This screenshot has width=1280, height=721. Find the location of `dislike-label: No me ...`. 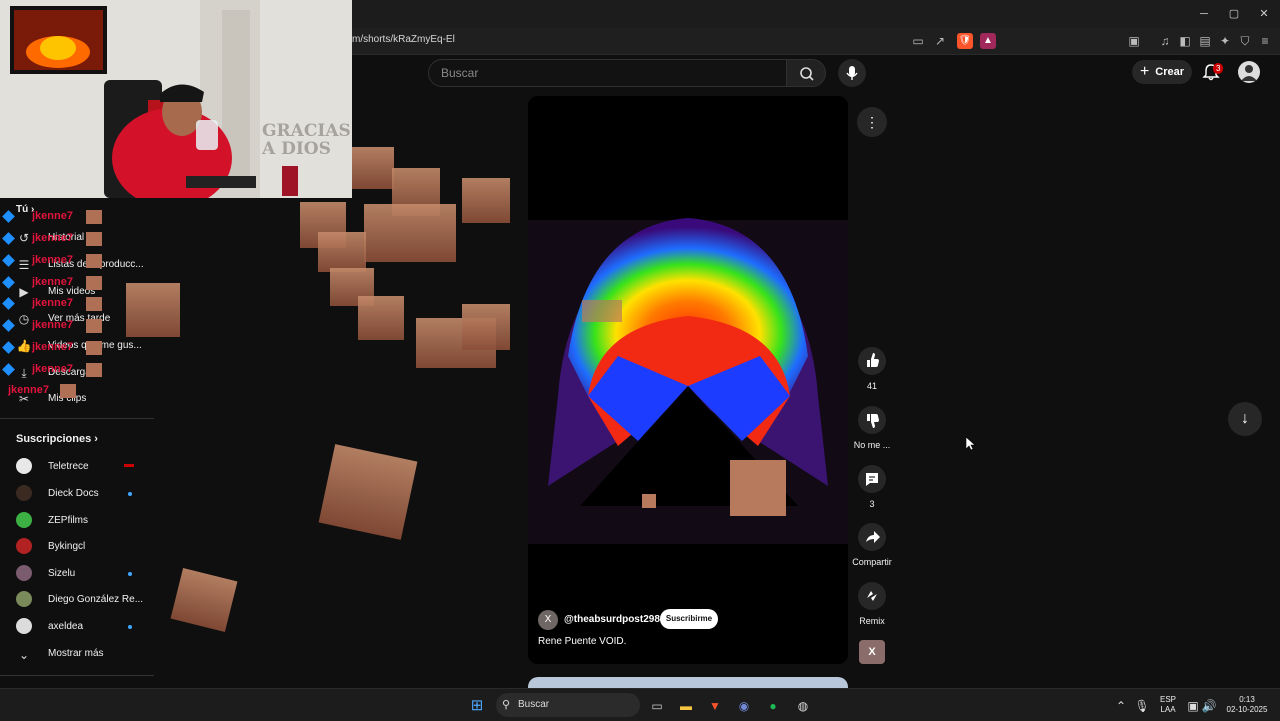

dislike-label: No me ... is located at coordinates (872, 445).